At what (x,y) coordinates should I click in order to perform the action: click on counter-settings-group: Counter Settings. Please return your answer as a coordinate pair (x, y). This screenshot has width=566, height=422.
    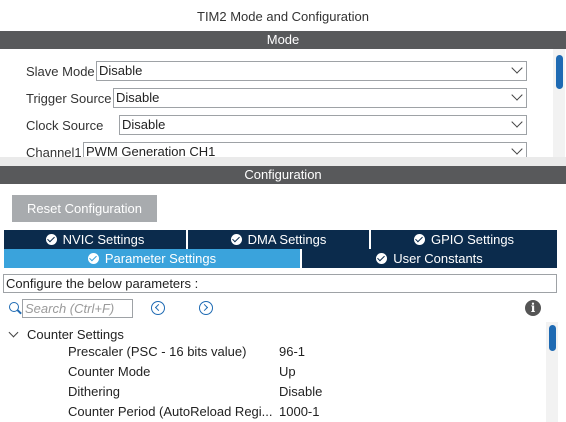
    Looking at the image, I should click on (66, 334).